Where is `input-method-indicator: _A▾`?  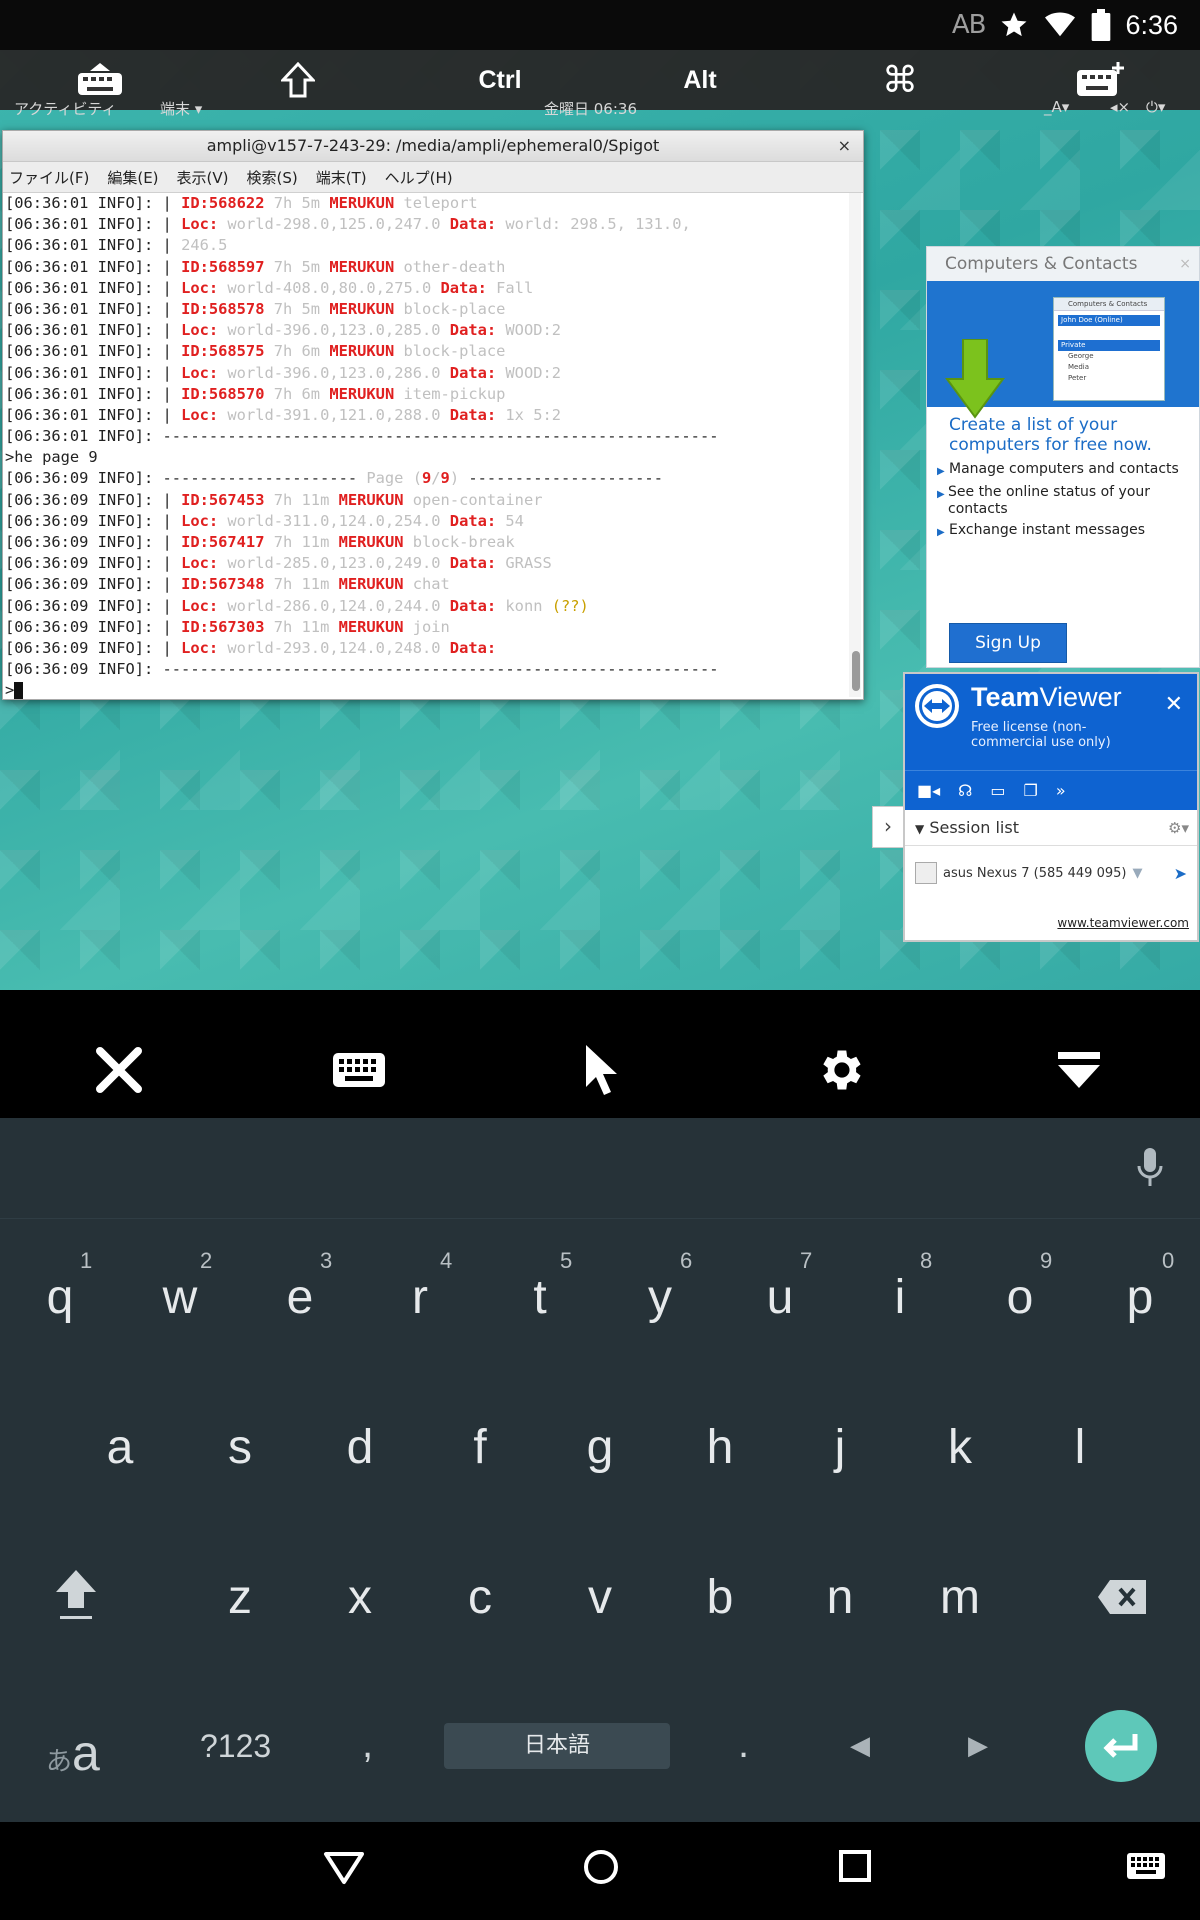 input-method-indicator: _A▾ is located at coordinates (1056, 107).